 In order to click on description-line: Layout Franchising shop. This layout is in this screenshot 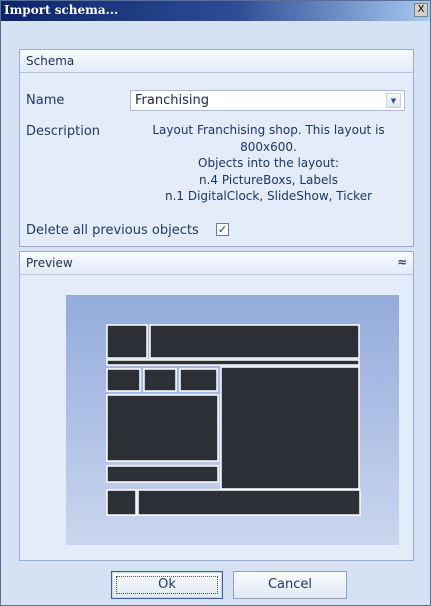, I will do `click(268, 130)`.